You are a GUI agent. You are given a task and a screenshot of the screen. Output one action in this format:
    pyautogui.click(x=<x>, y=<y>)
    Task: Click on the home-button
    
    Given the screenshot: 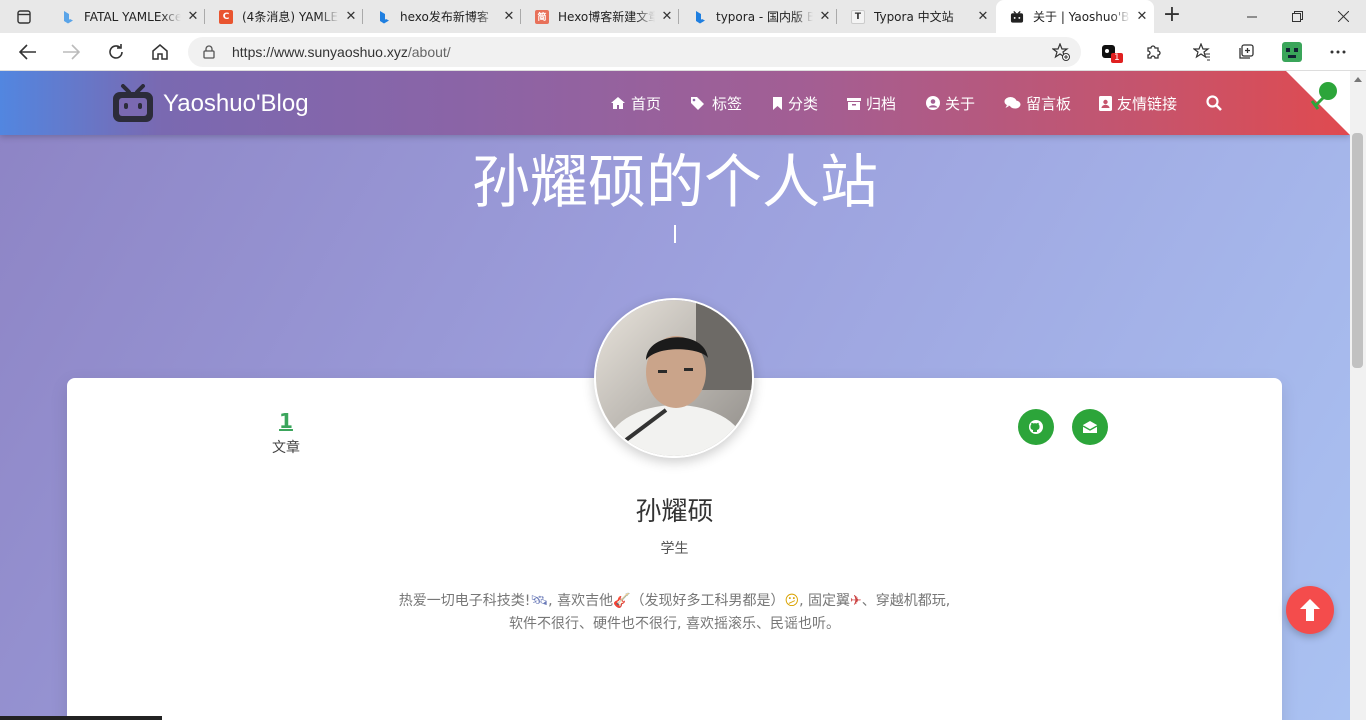 What is the action you would take?
    pyautogui.click(x=160, y=52)
    